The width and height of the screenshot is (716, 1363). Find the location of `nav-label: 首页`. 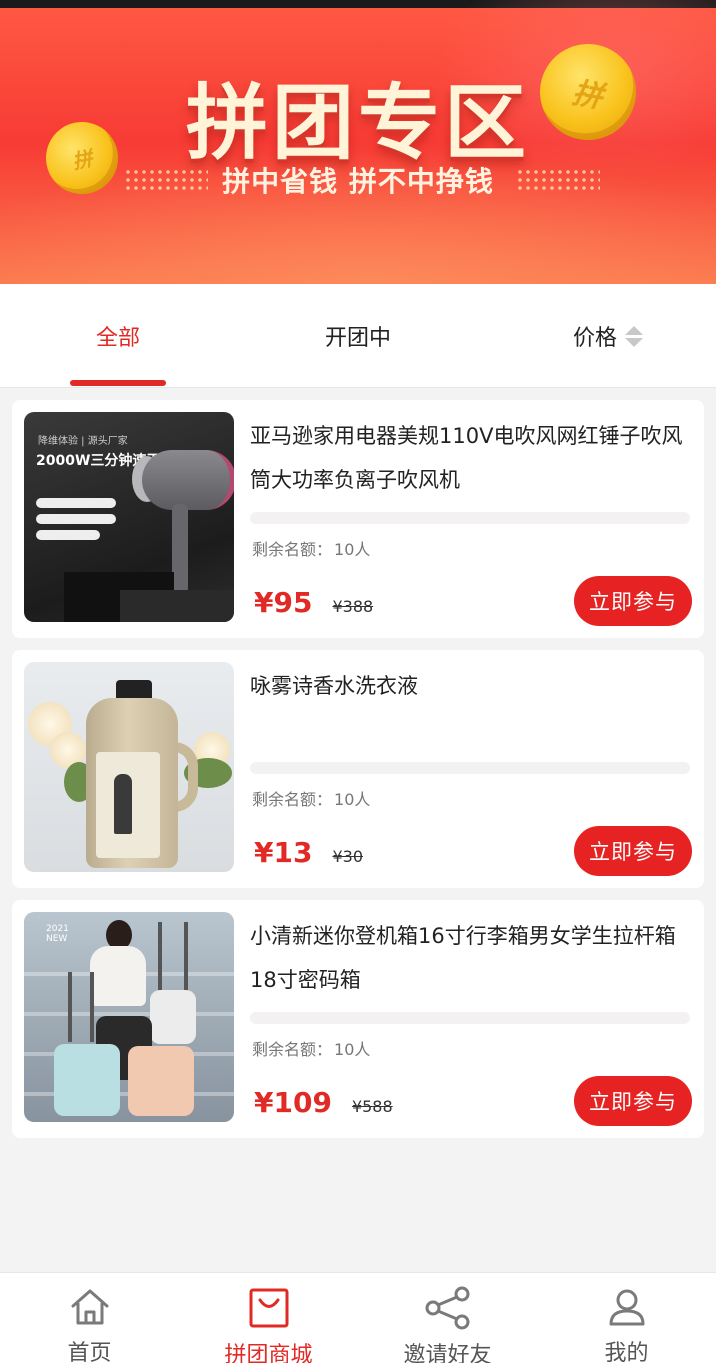

nav-label: 首页 is located at coordinates (89, 1352).